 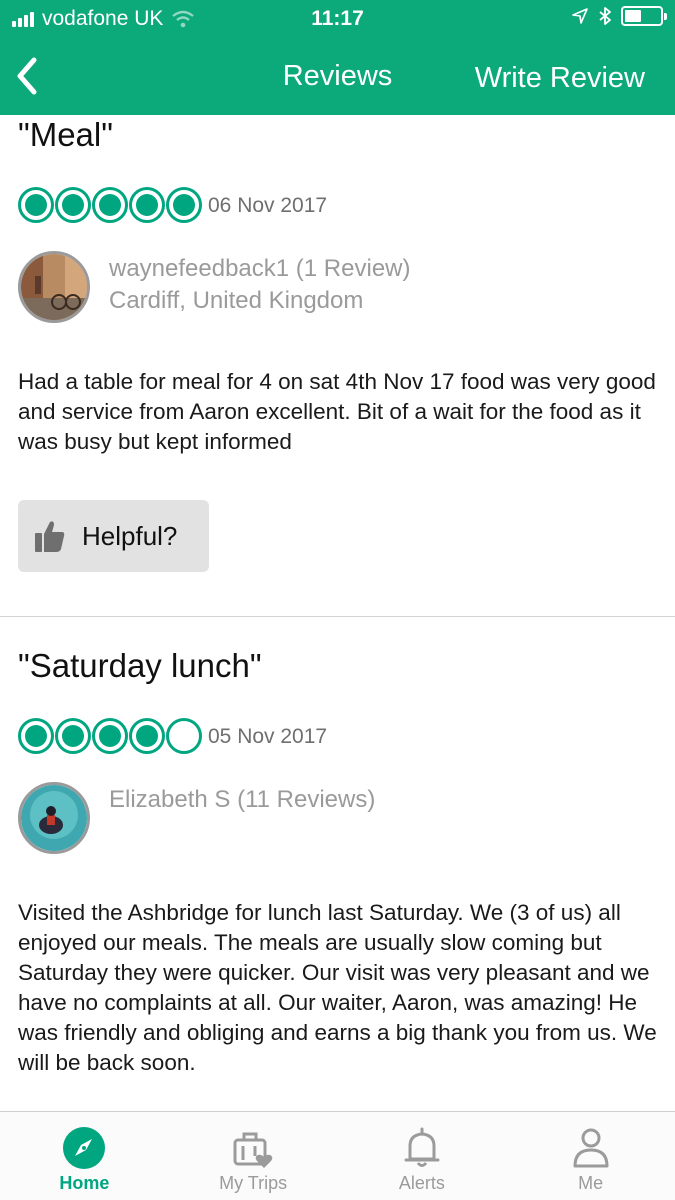 I want to click on compass-icon, so click(x=84, y=1148).